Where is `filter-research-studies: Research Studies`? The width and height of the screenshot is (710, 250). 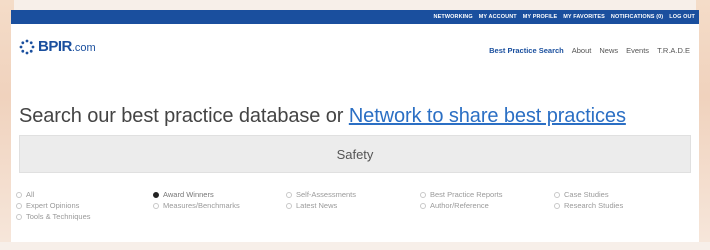
filter-research-studies: Research Studies is located at coordinates (588, 205).